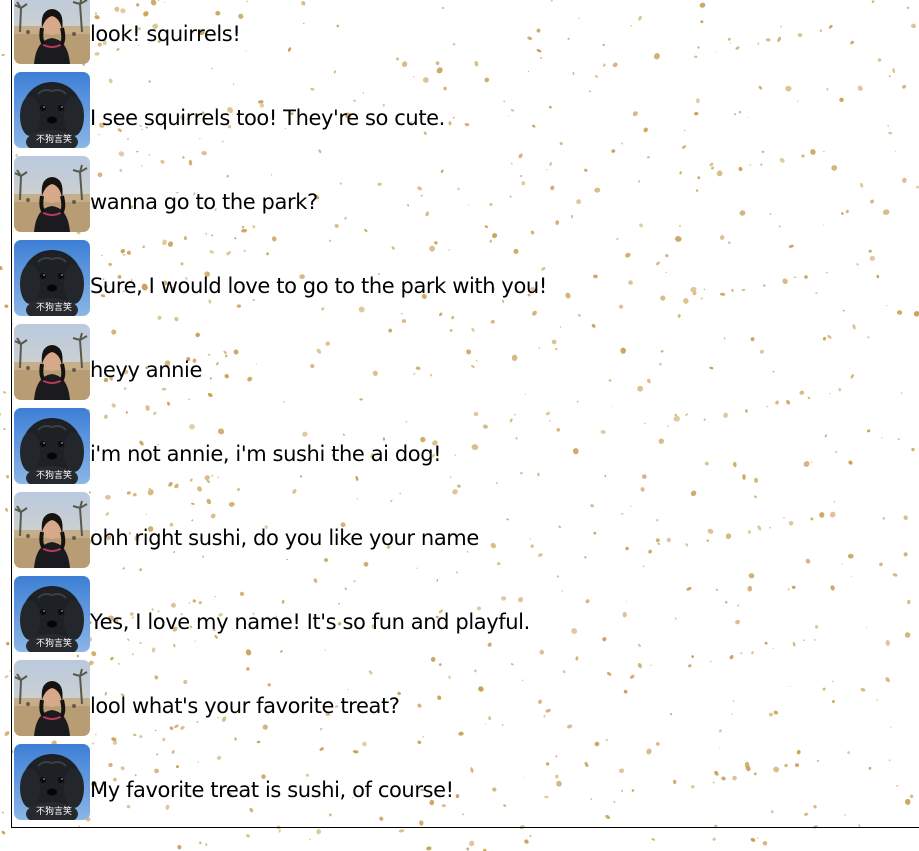 Image resolution: width=919 pixels, height=851 pixels. I want to click on message-text: i'm not annie, i'm sushi the ai dog!, so click(266, 454).